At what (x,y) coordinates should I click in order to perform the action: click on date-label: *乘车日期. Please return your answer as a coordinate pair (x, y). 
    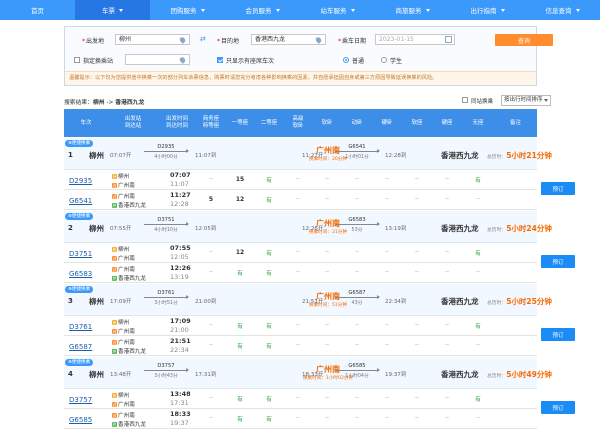
    Looking at the image, I should click on (352, 41).